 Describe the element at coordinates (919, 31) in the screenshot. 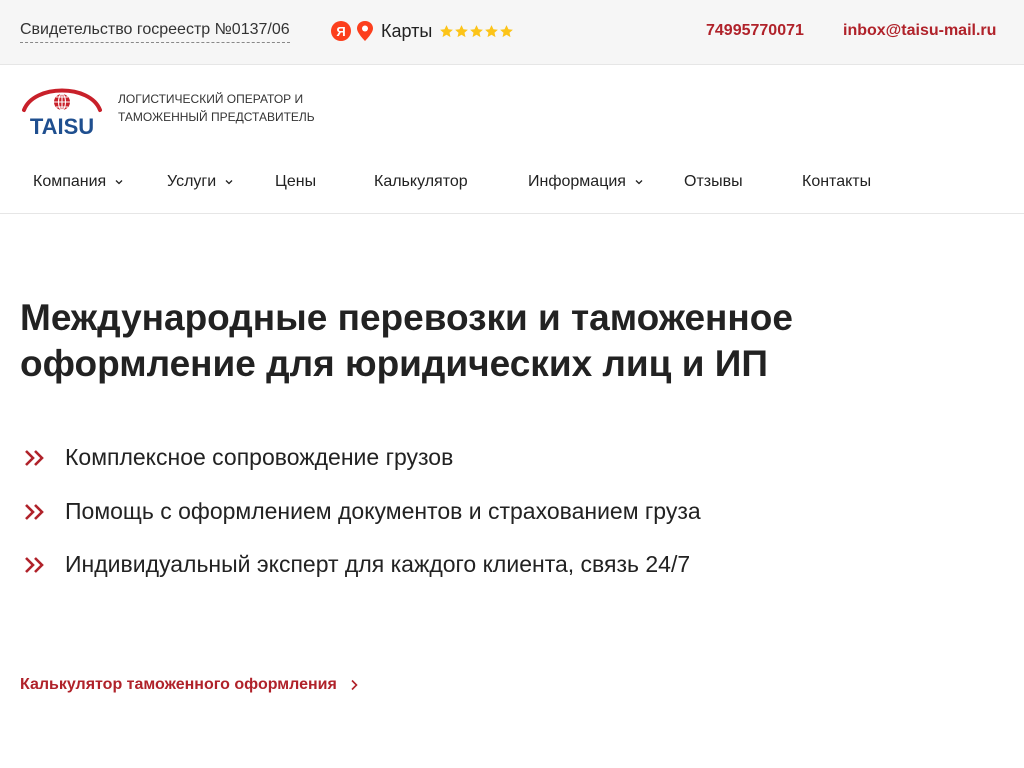

I see `email-link: inbox@taisu-mail.ru` at that location.